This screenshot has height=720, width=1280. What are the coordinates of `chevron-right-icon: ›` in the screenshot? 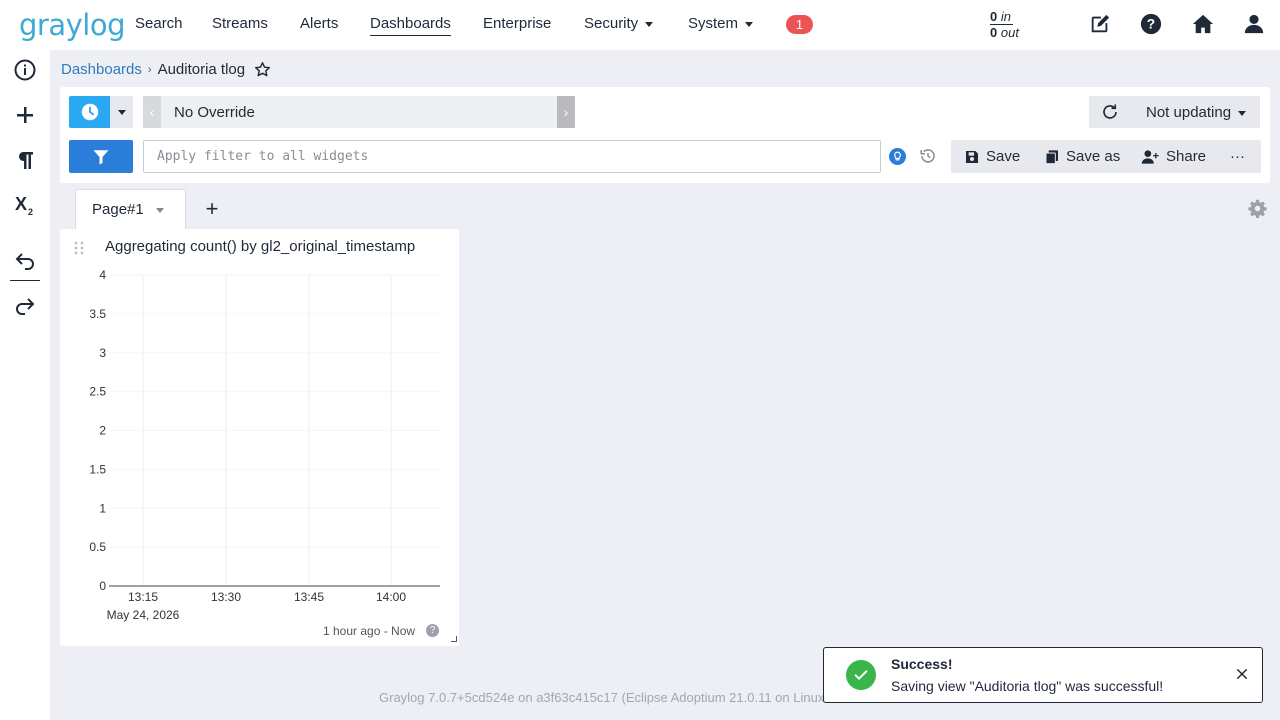 It's located at (566, 112).